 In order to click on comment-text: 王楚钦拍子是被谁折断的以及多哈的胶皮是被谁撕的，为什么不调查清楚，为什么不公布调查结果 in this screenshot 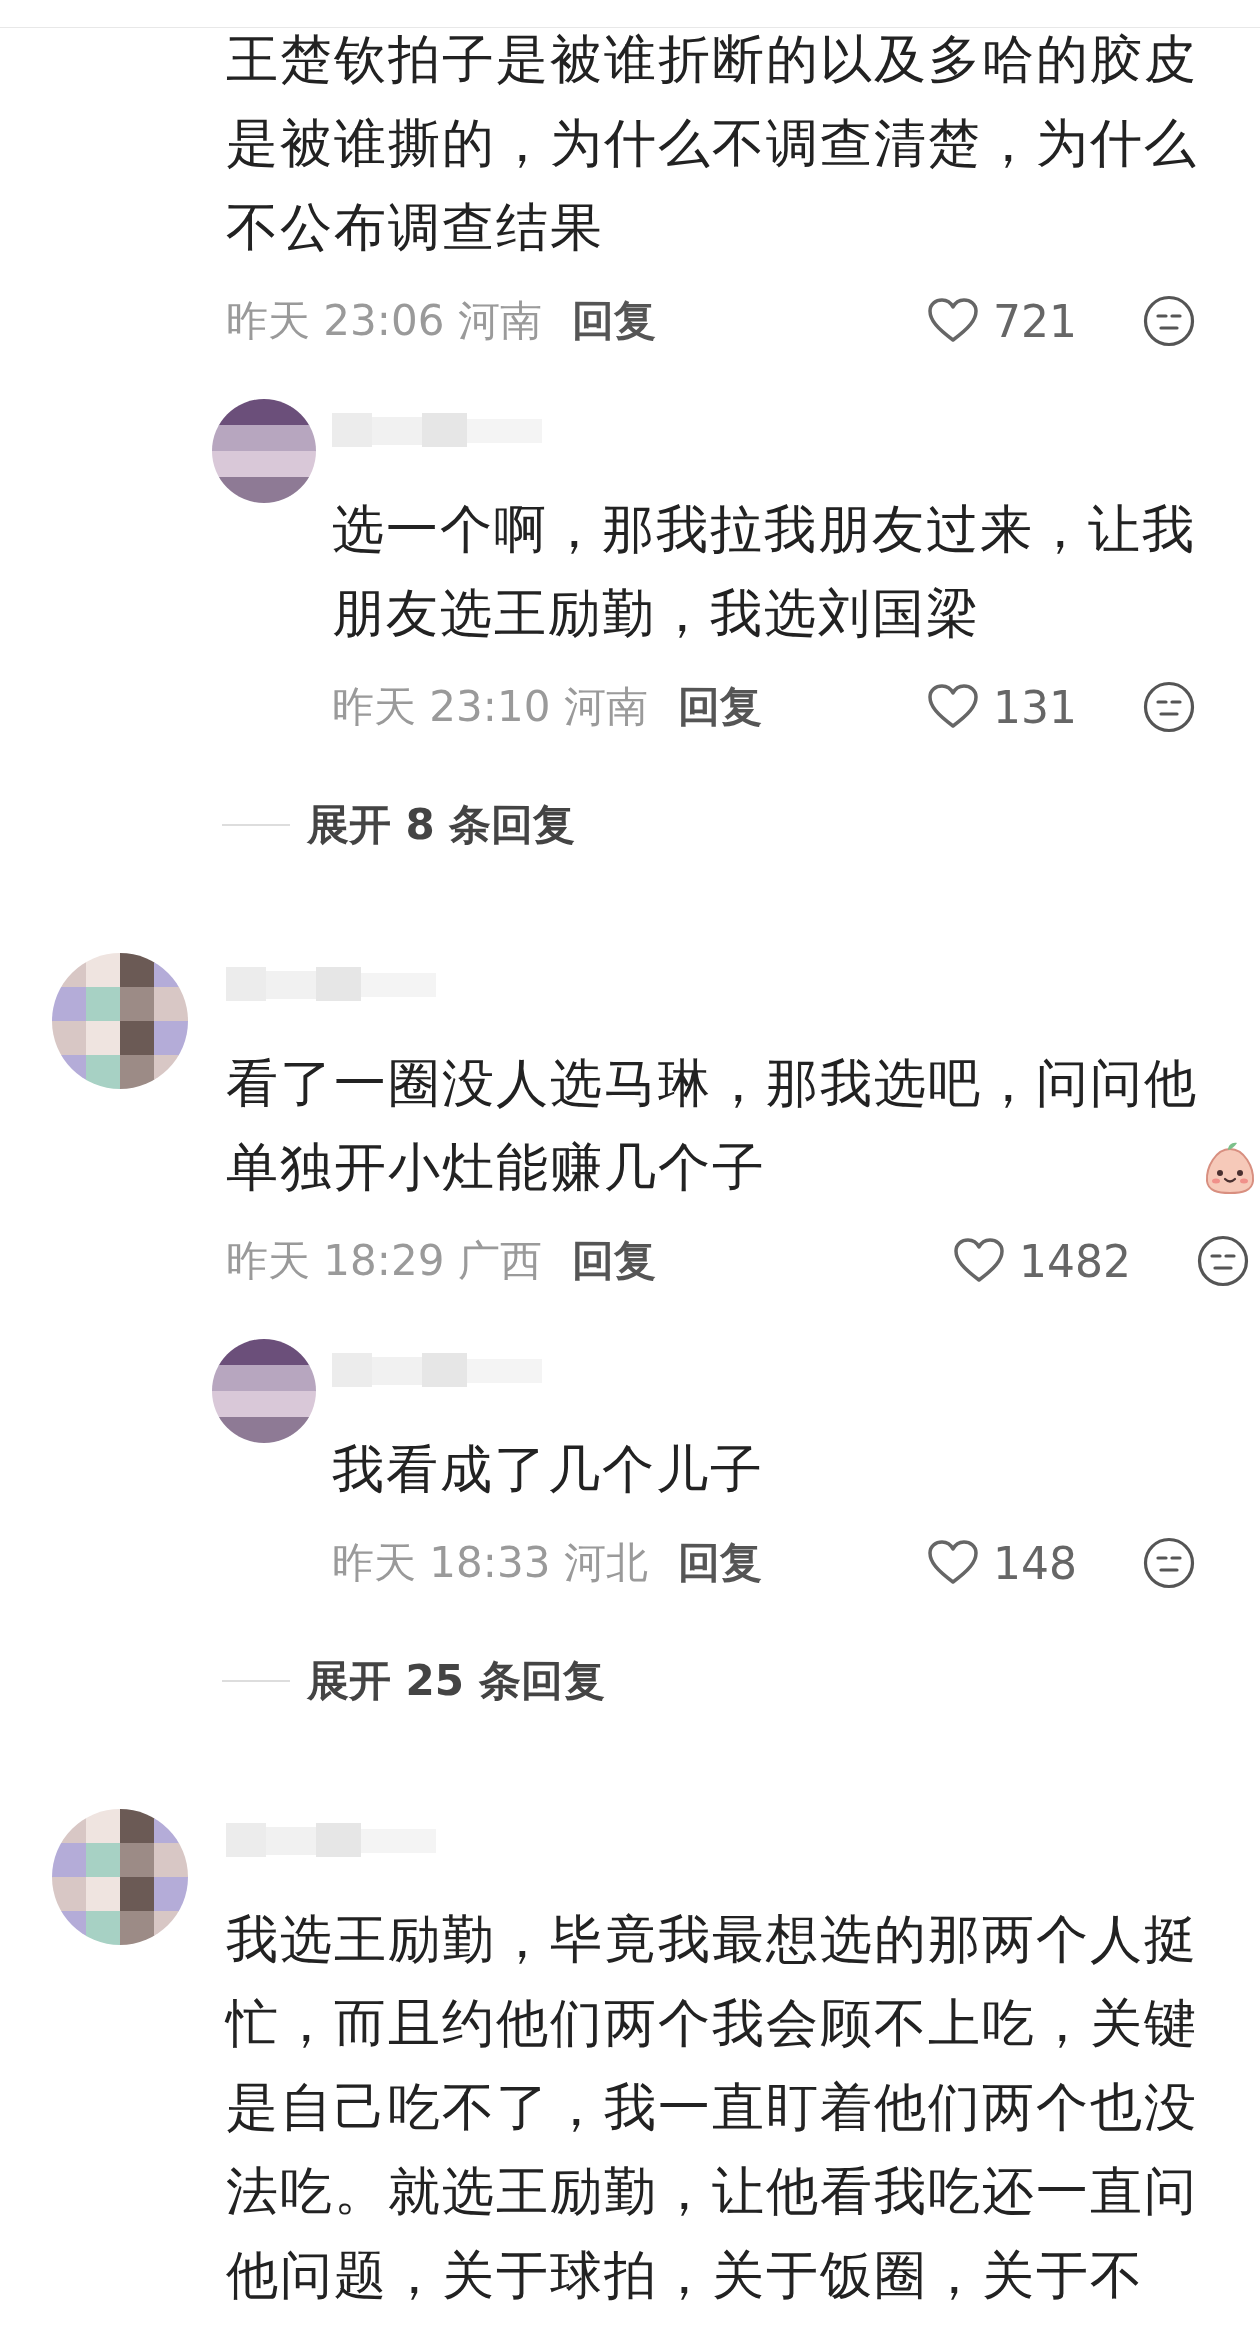, I will do `click(712, 143)`.